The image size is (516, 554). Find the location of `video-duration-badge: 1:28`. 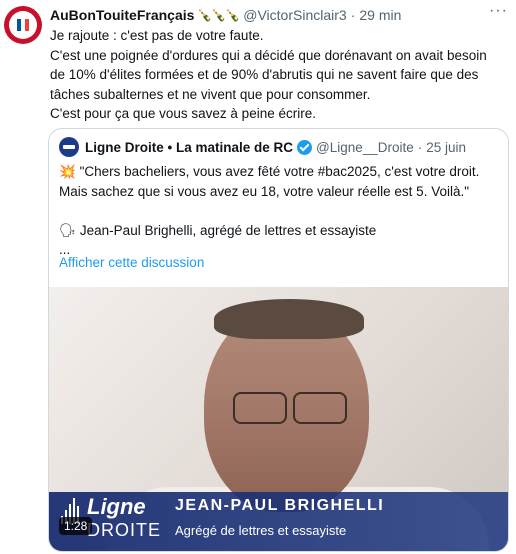

video-duration-badge: 1:28 is located at coordinates (76, 526).